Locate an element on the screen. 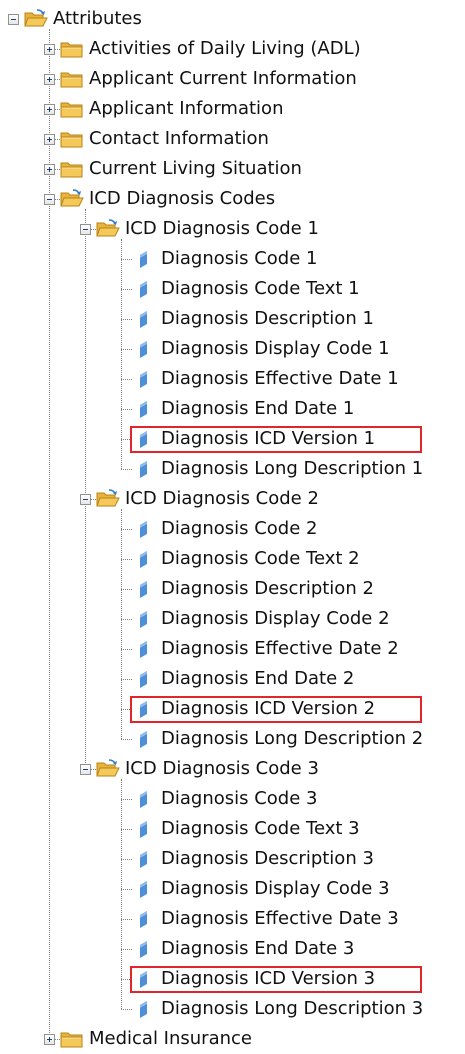  tree-node-icd-diagnosis-code-2: ICD Diagnosis Code 2 is located at coordinates (222, 499).